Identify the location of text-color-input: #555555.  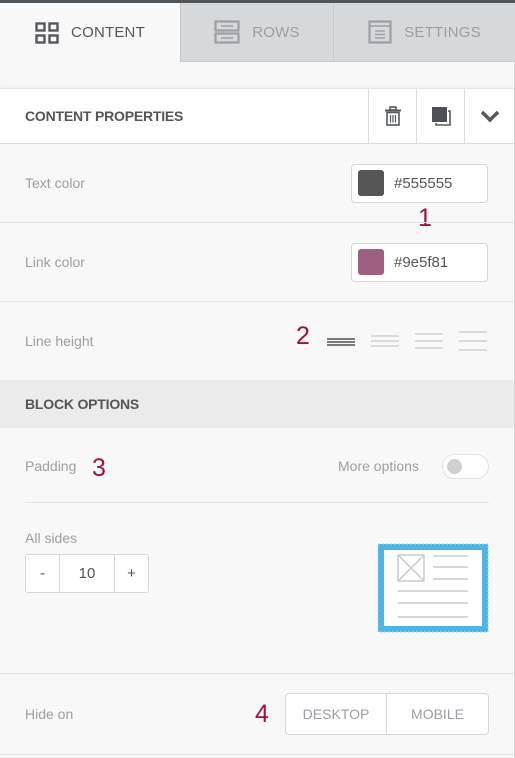
(419, 183).